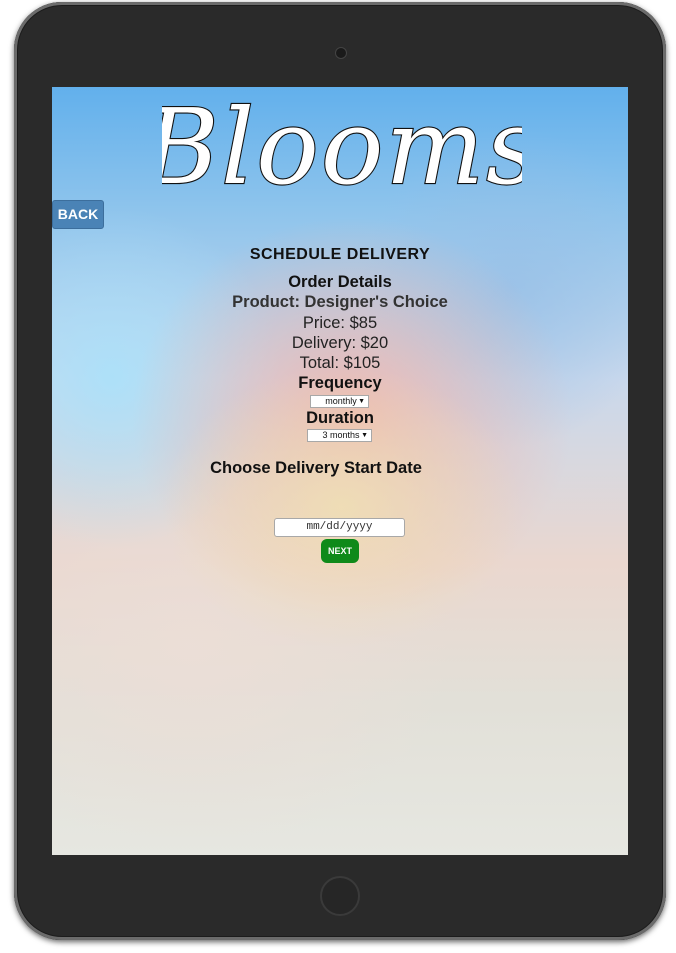 The height and width of the screenshot is (953, 676). I want to click on camera-icon, so click(341, 53).